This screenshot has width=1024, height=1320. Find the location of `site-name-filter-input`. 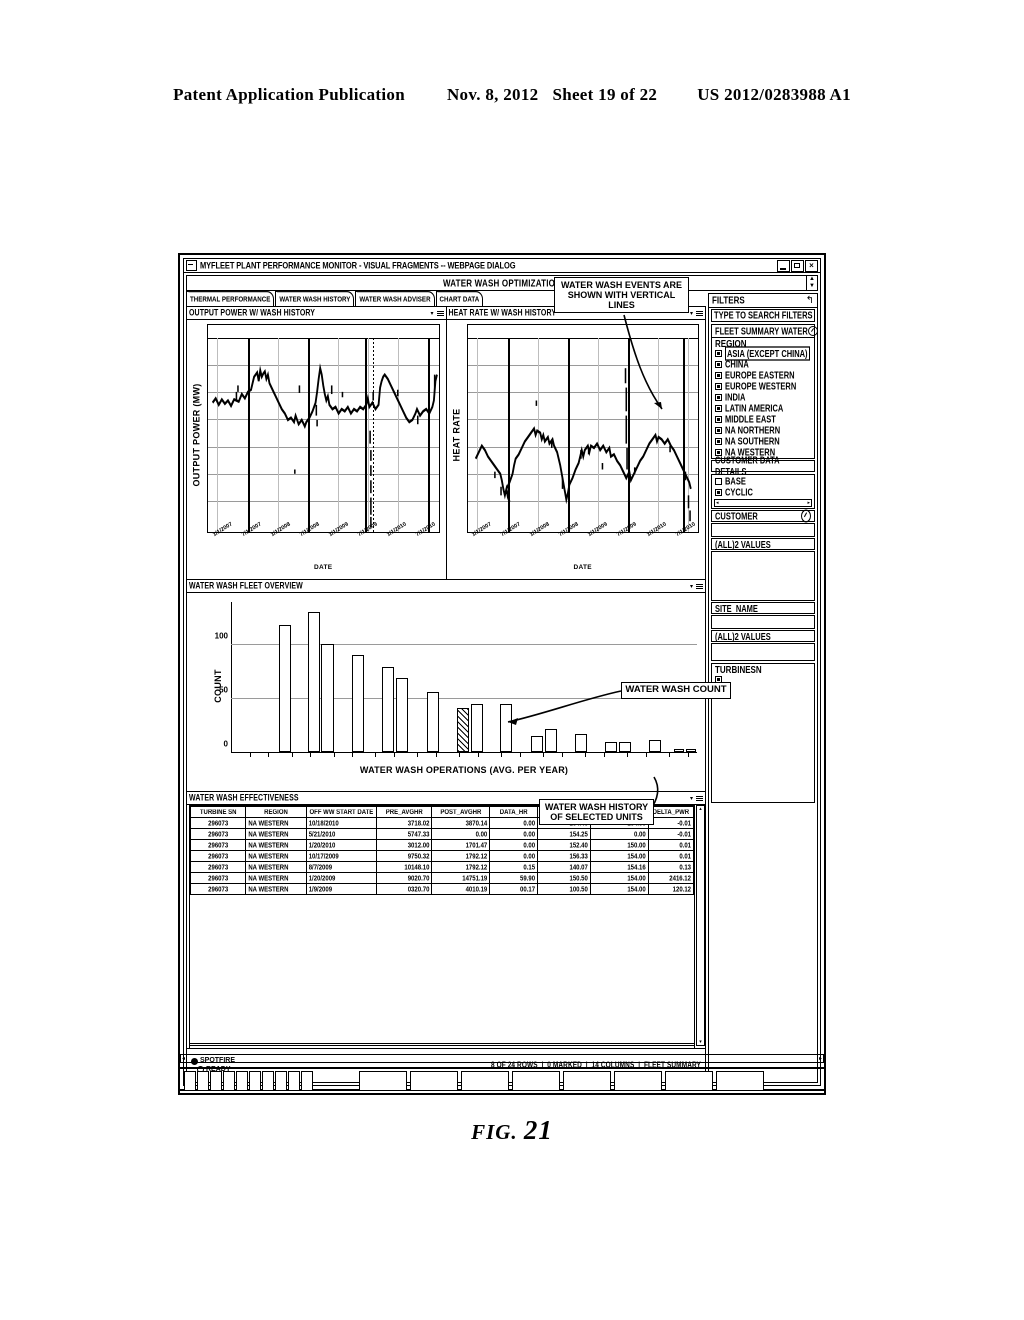

site-name-filter-input is located at coordinates (763, 622).